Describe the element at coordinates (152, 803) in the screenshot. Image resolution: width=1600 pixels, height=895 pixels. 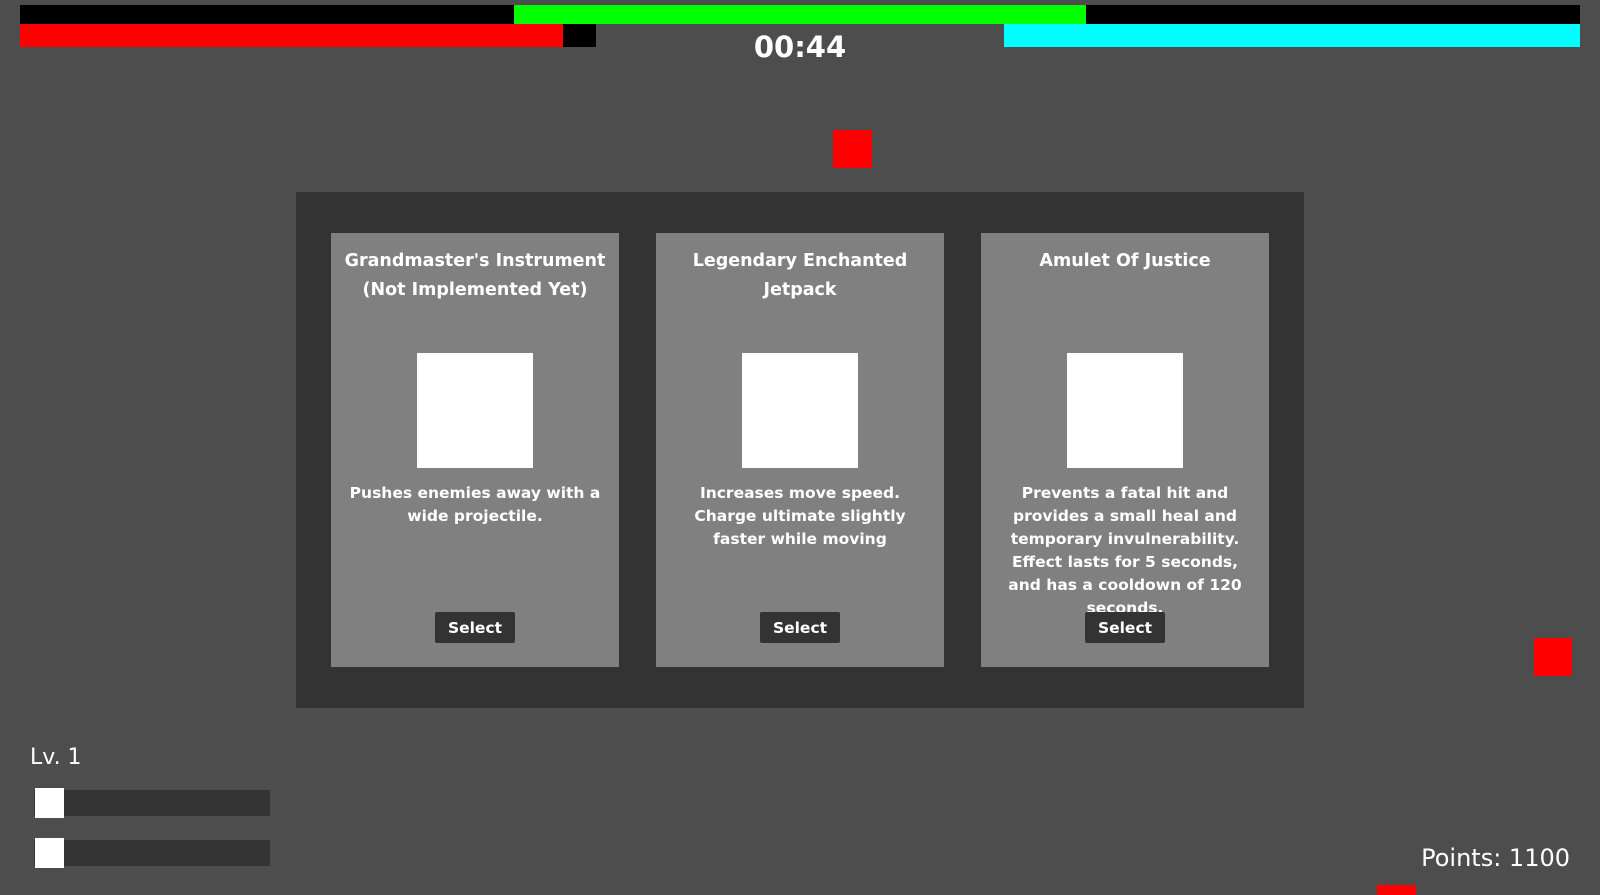
I see `experience-bar` at that location.